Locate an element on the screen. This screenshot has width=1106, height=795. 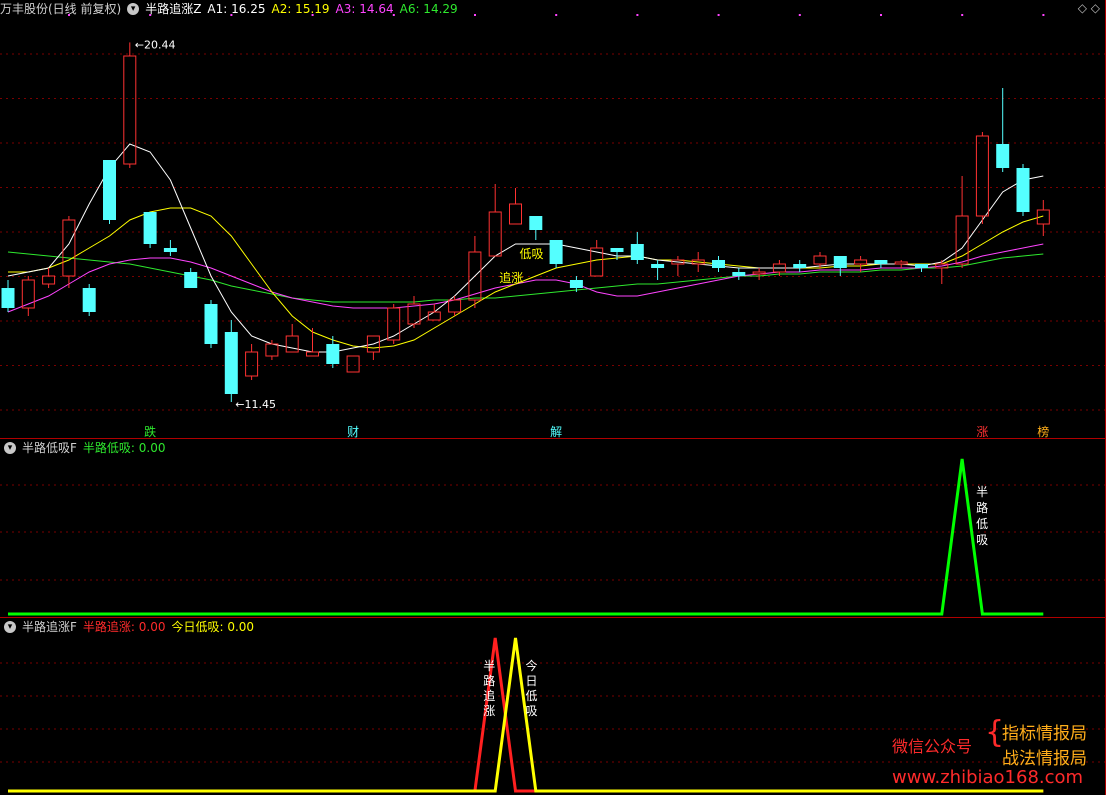
signal-badge: 跌 is located at coordinates (150, 431).